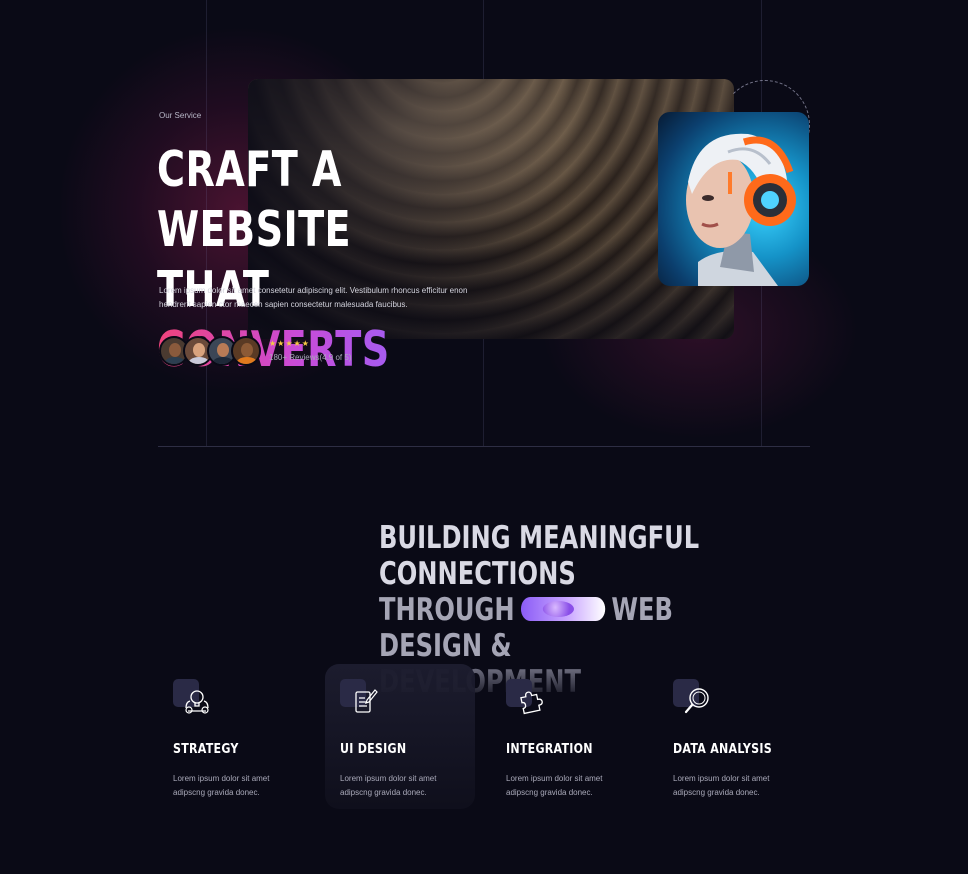 The height and width of the screenshot is (874, 968). Describe the element at coordinates (310, 357) in the screenshot. I see `reviews-count: 180+ Reviews(4.9 of 5)` at that location.